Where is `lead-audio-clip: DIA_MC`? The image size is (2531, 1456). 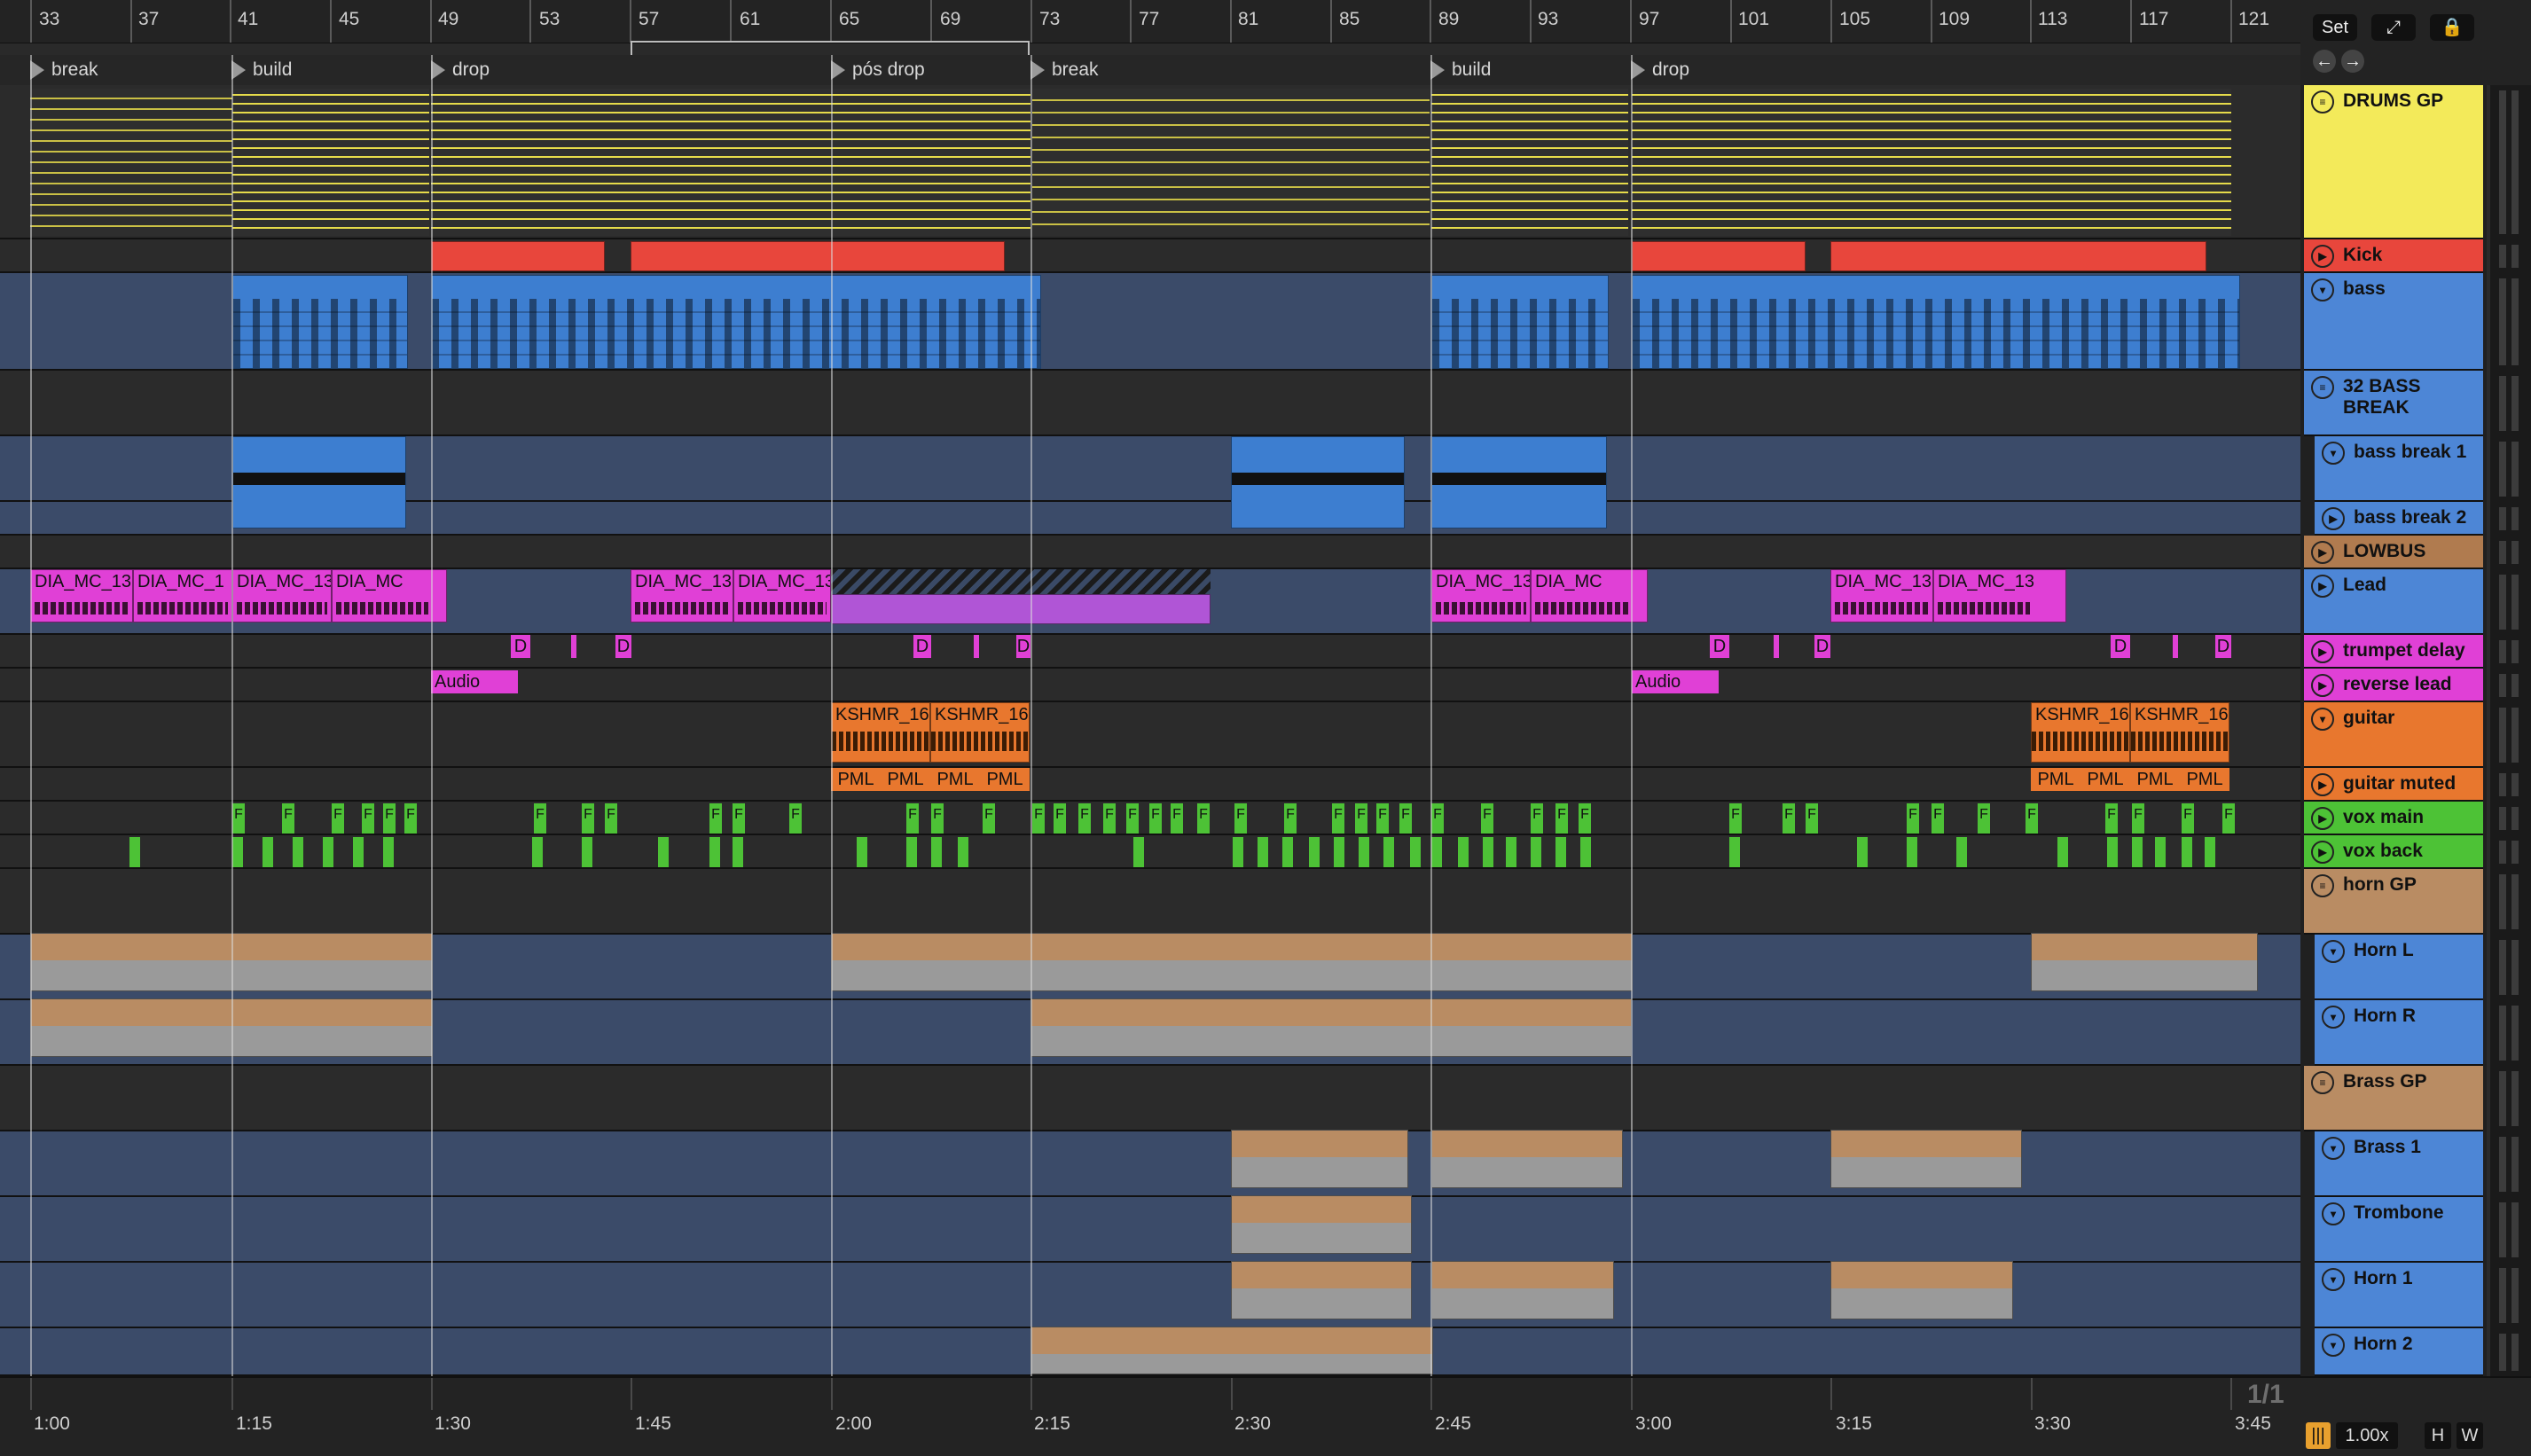 lead-audio-clip: DIA_MC is located at coordinates (389, 595).